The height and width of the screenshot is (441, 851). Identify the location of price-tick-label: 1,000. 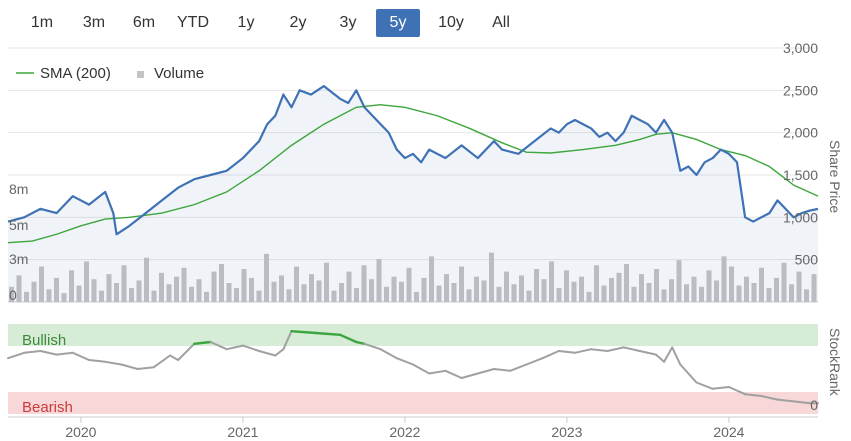
(800, 217).